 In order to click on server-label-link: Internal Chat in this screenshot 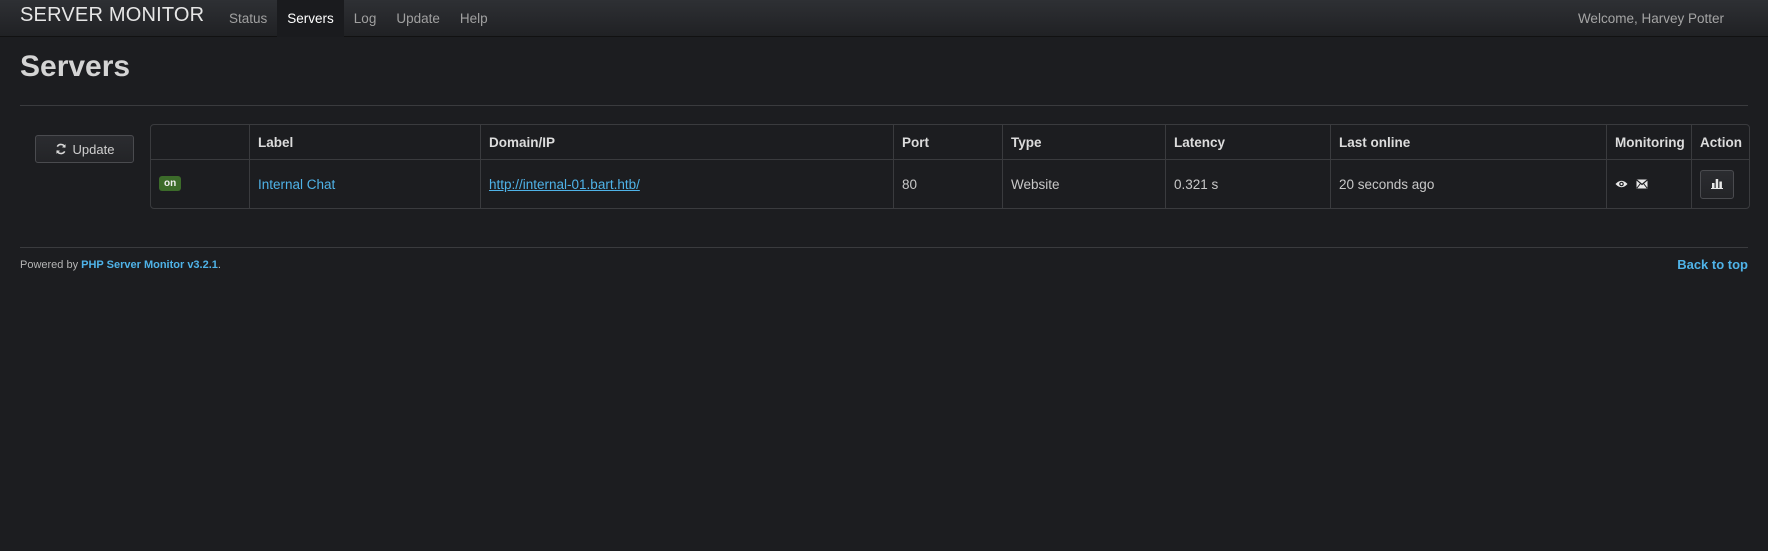, I will do `click(296, 184)`.